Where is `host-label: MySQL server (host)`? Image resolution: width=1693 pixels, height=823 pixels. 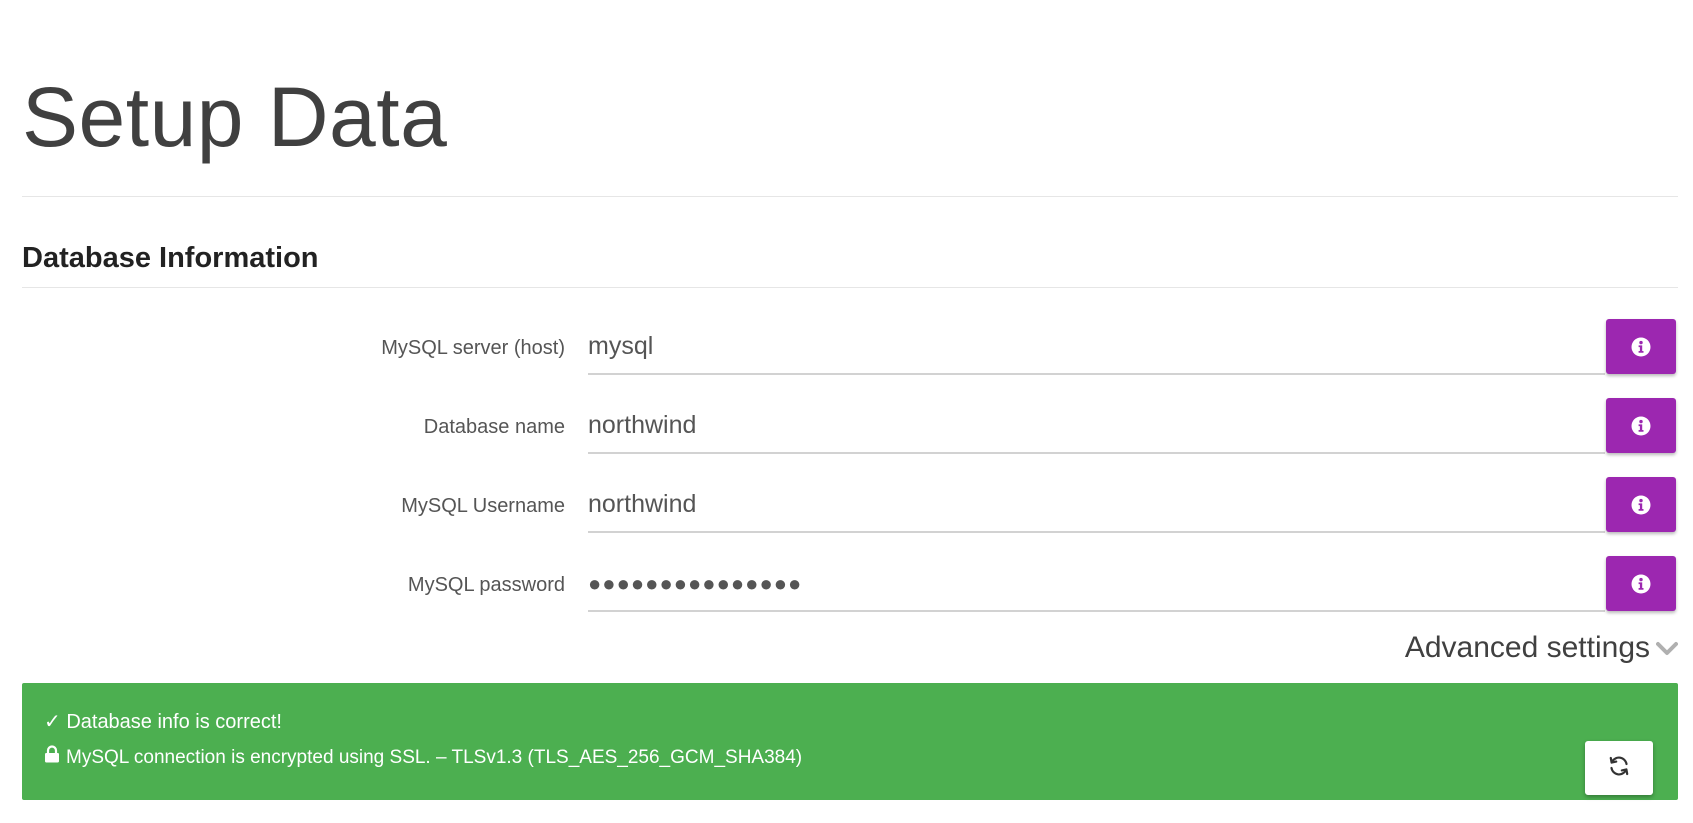
host-label: MySQL server (host) is located at coordinates (473, 348).